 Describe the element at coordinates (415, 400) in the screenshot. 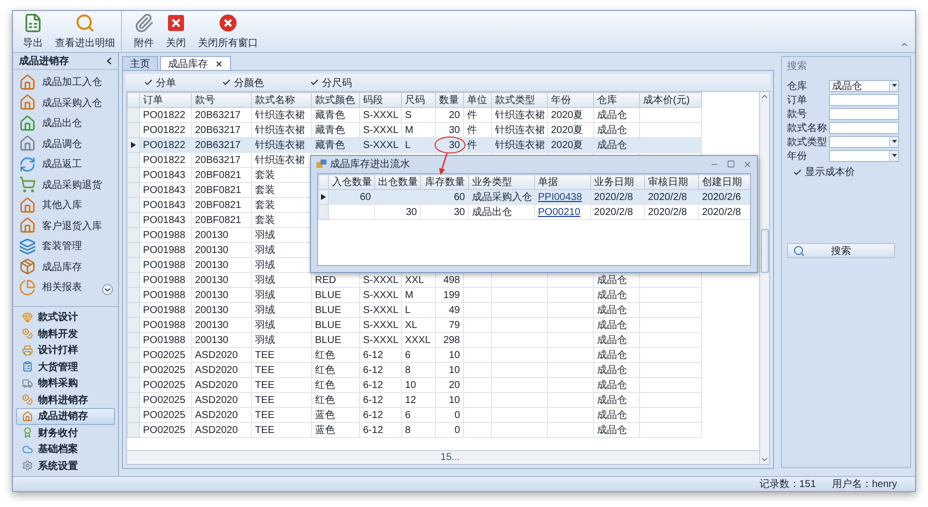

I see `grid-row: PO02025 ASD2020 TEE 红色 6-12 12 10 成品仓` at that location.